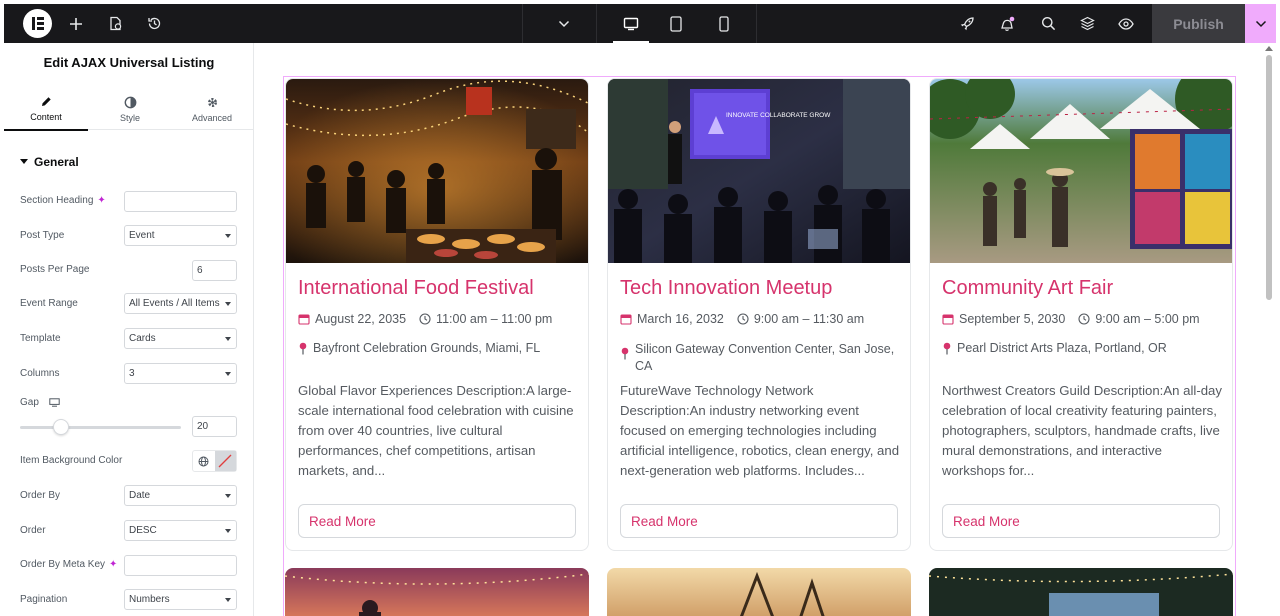 The image size is (1280, 616). Describe the element at coordinates (1027, 288) in the screenshot. I see `event-title: Community Art Fair` at that location.